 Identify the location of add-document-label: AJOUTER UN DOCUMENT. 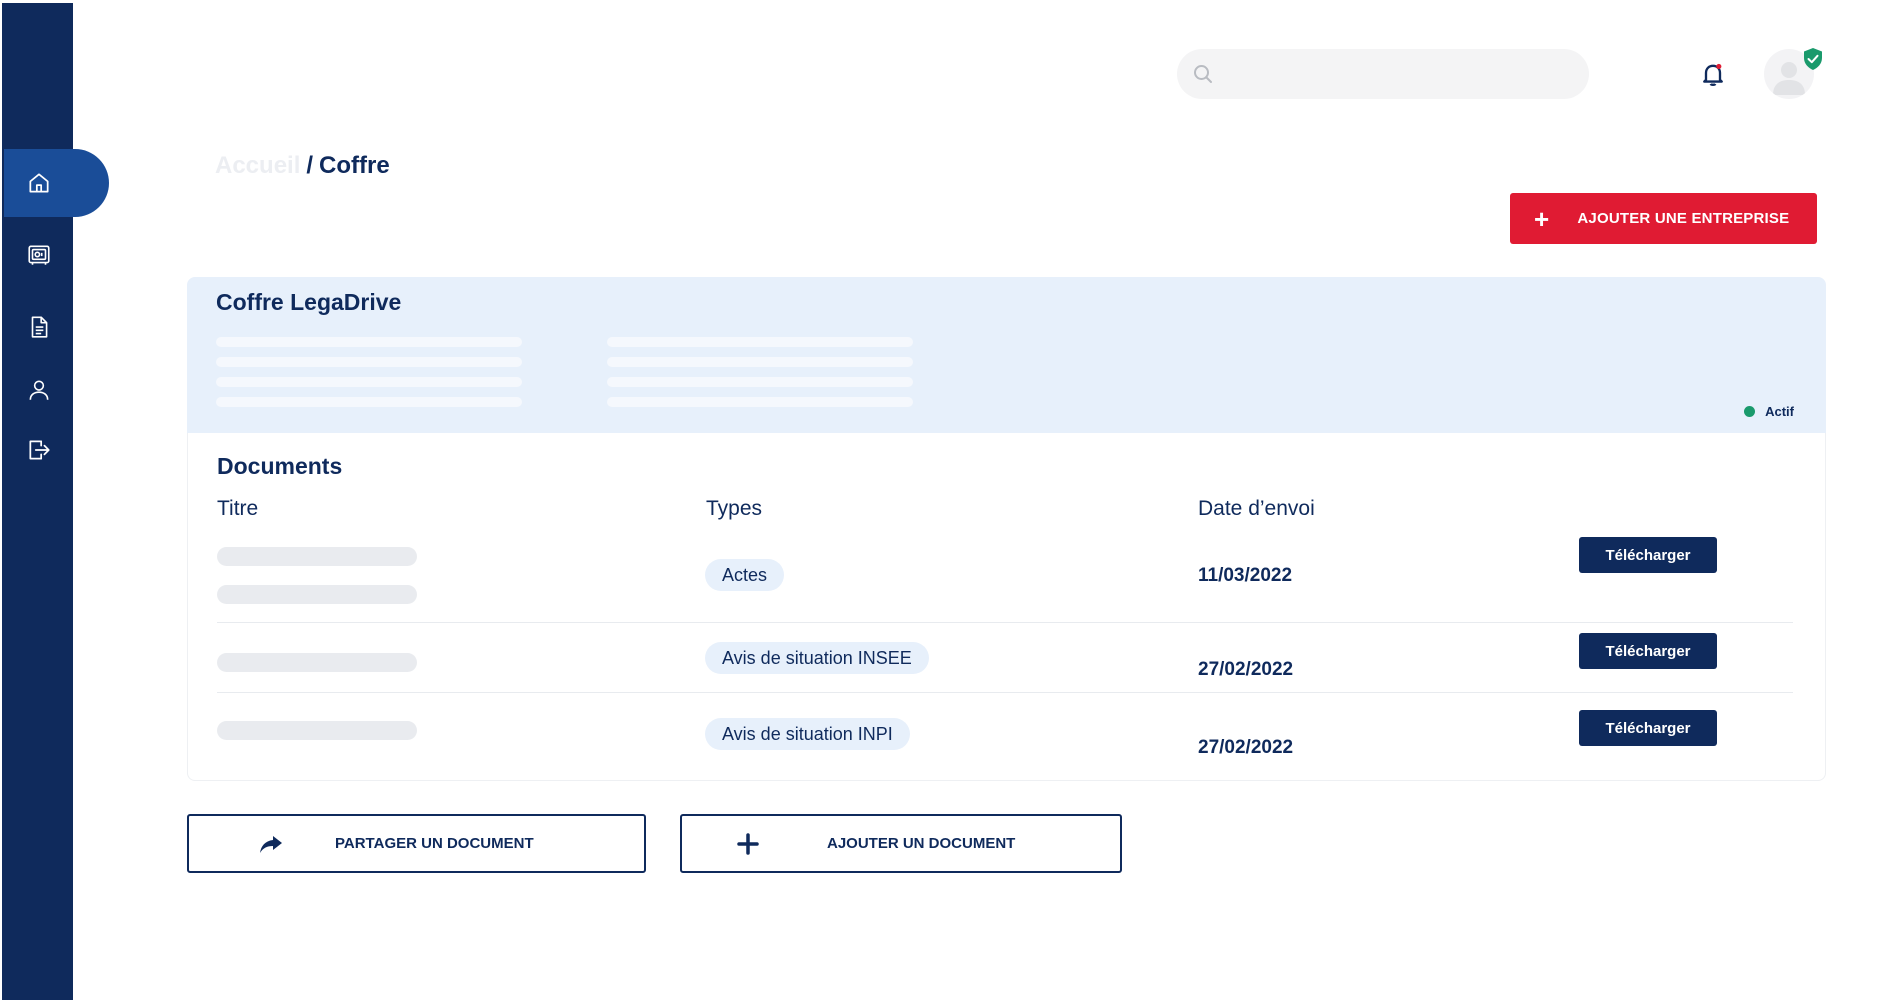
(921, 843).